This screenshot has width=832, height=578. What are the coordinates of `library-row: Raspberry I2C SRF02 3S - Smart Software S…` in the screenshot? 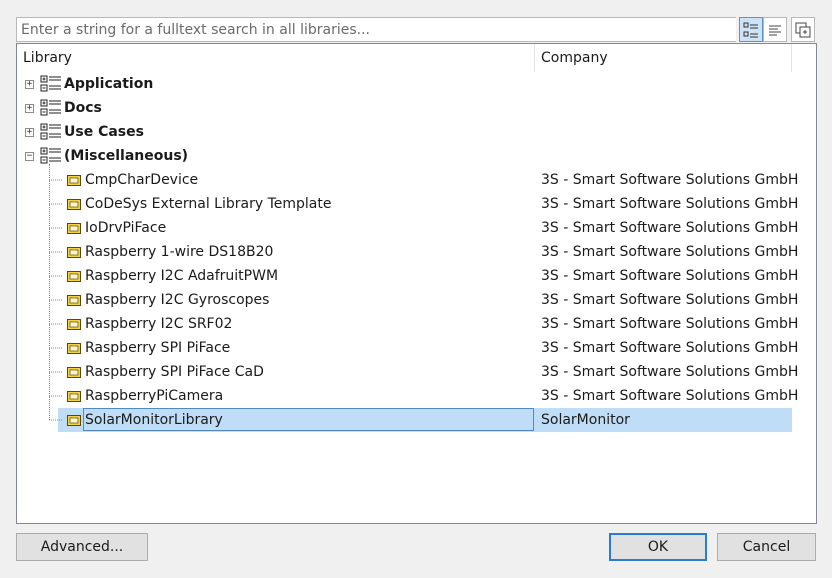 It's located at (416, 324).